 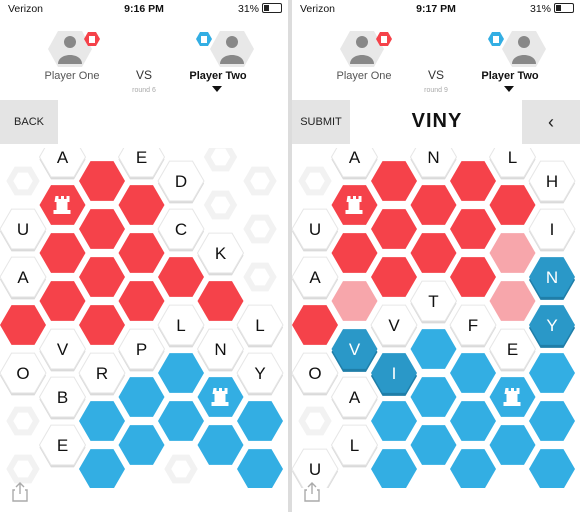 What do you see at coordinates (62, 398) in the screenshot?
I see `hex-tile: B` at bounding box center [62, 398].